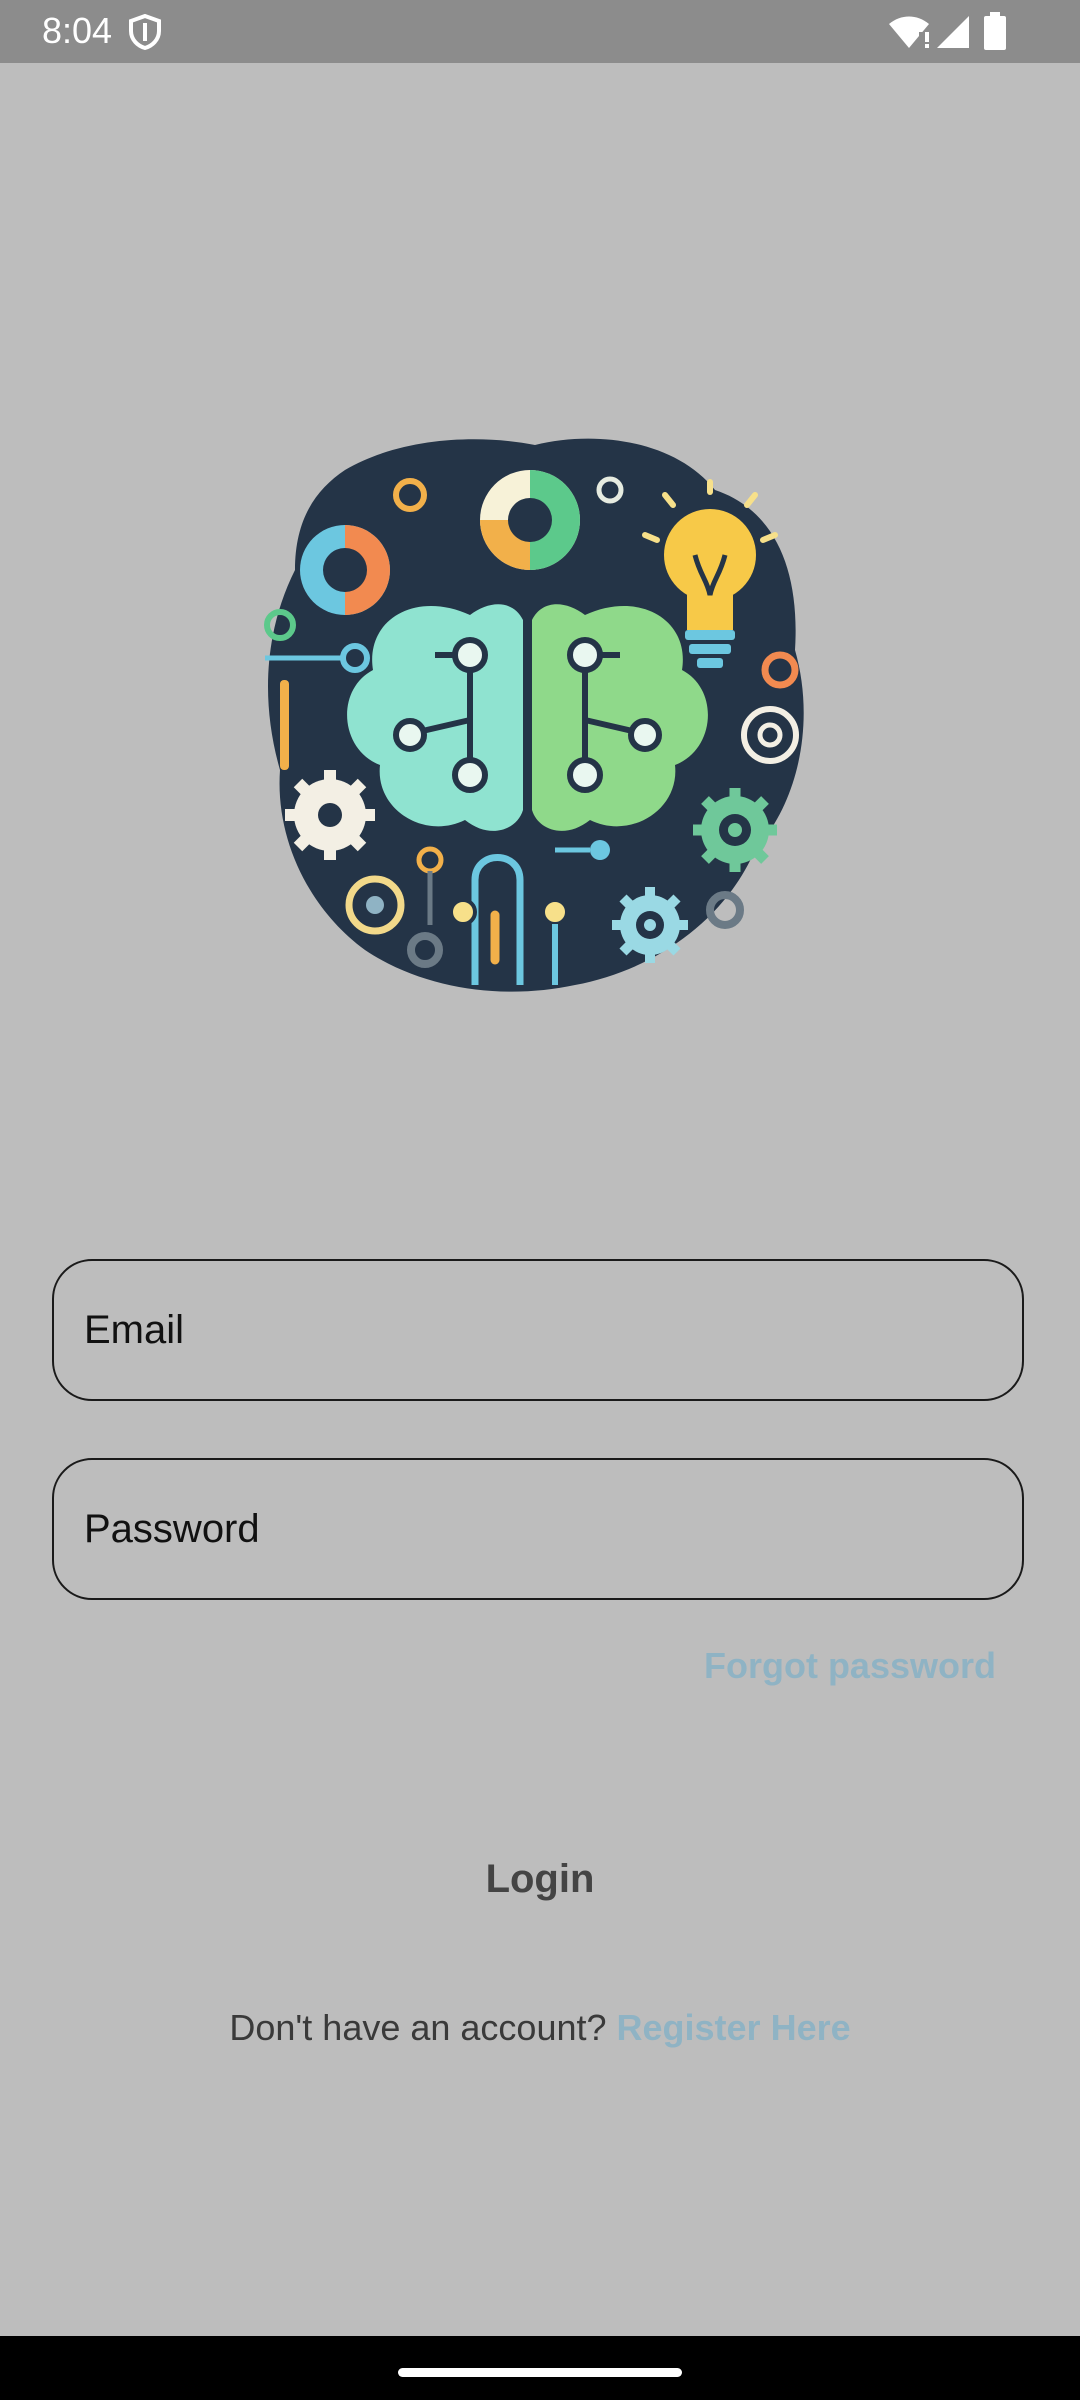 The height and width of the screenshot is (2400, 1080). I want to click on email-field: Email, so click(538, 1330).